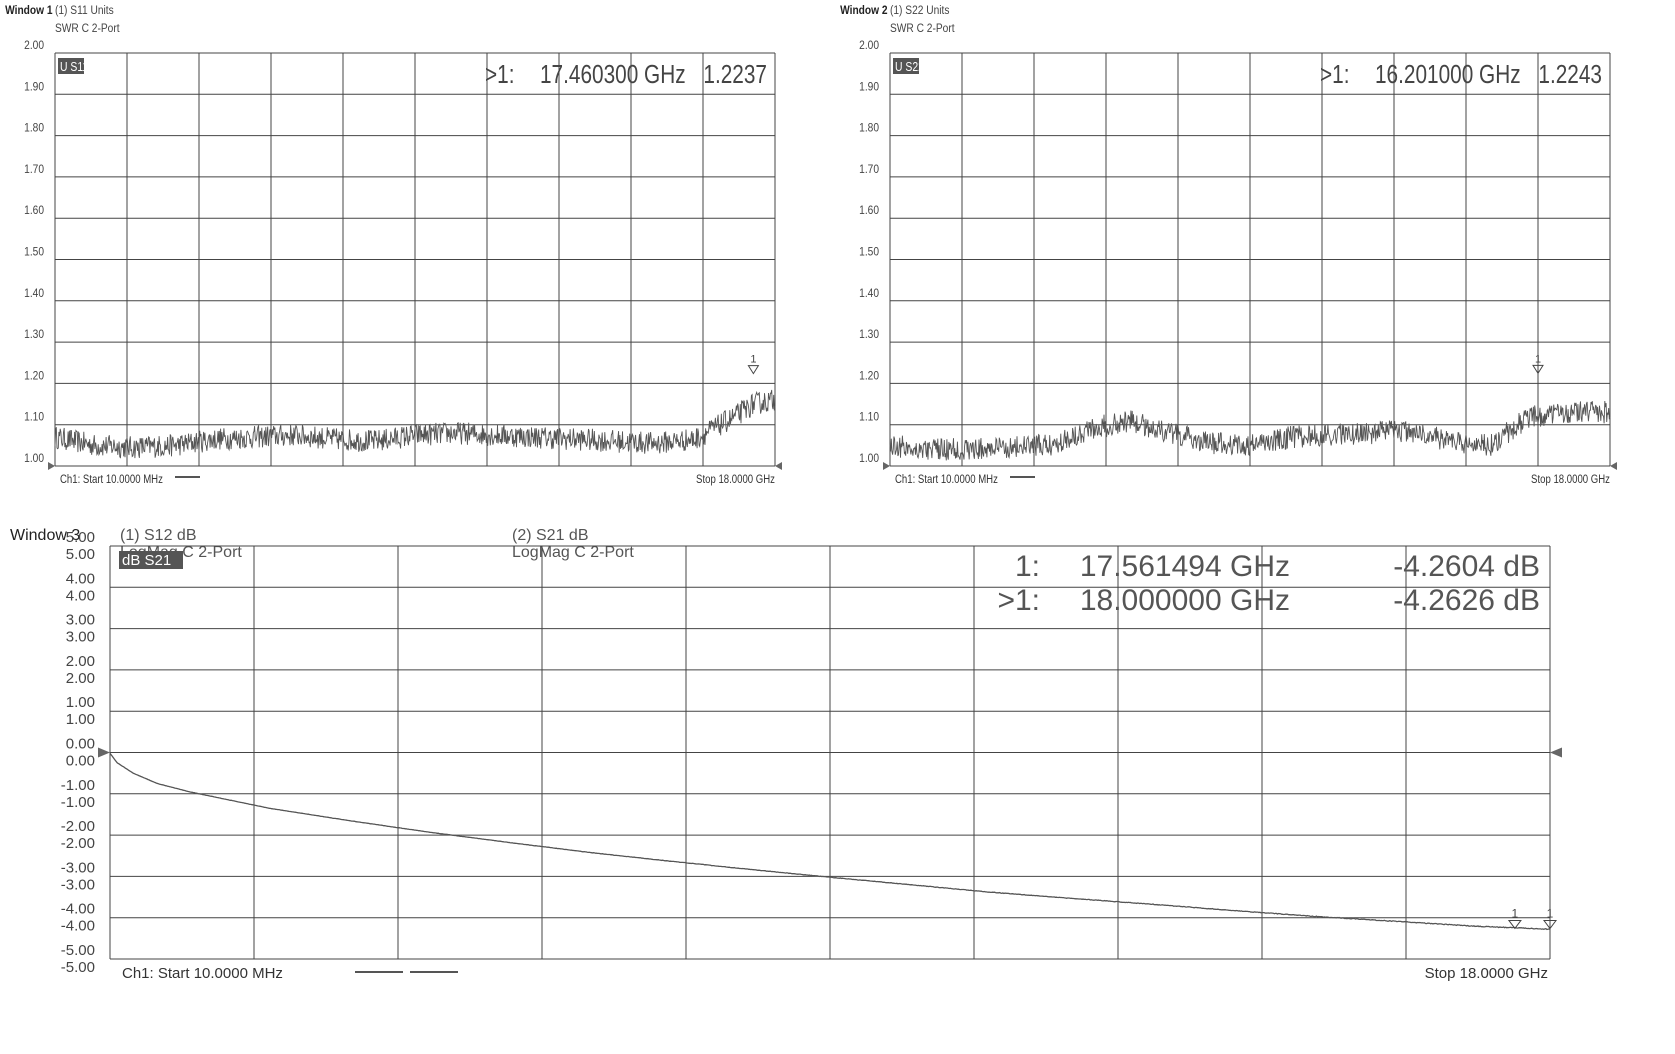 The width and height of the screenshot is (1675, 1054). I want to click on y-tick-label-s12: 3.00, so click(80, 620).